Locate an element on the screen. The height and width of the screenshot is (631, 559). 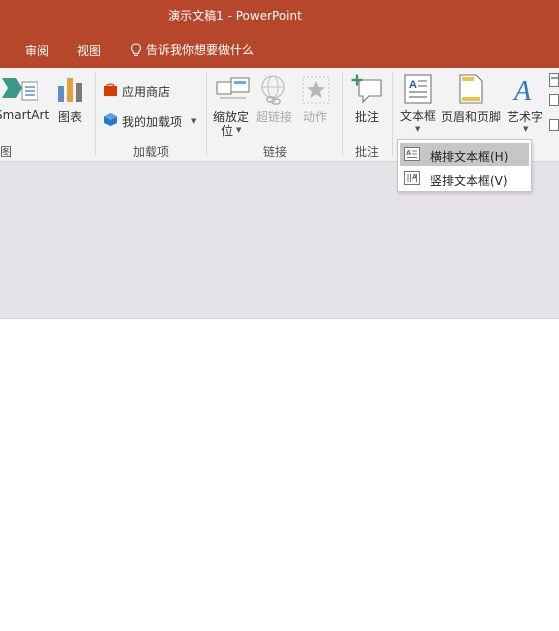
group-label-links: 链接 is located at coordinates (275, 152).